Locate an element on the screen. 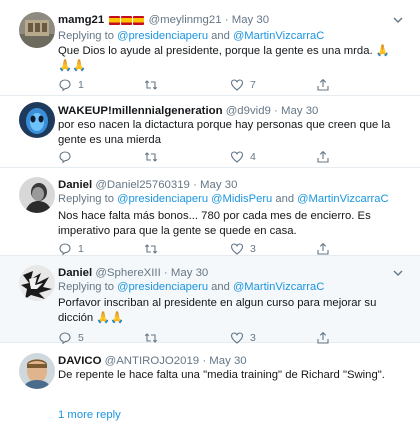 Image resolution: width=420 pixels, height=430 pixels. tweet-header: DAVICO @ANTIROJO2019 · May 30 is located at coordinates (219, 361).